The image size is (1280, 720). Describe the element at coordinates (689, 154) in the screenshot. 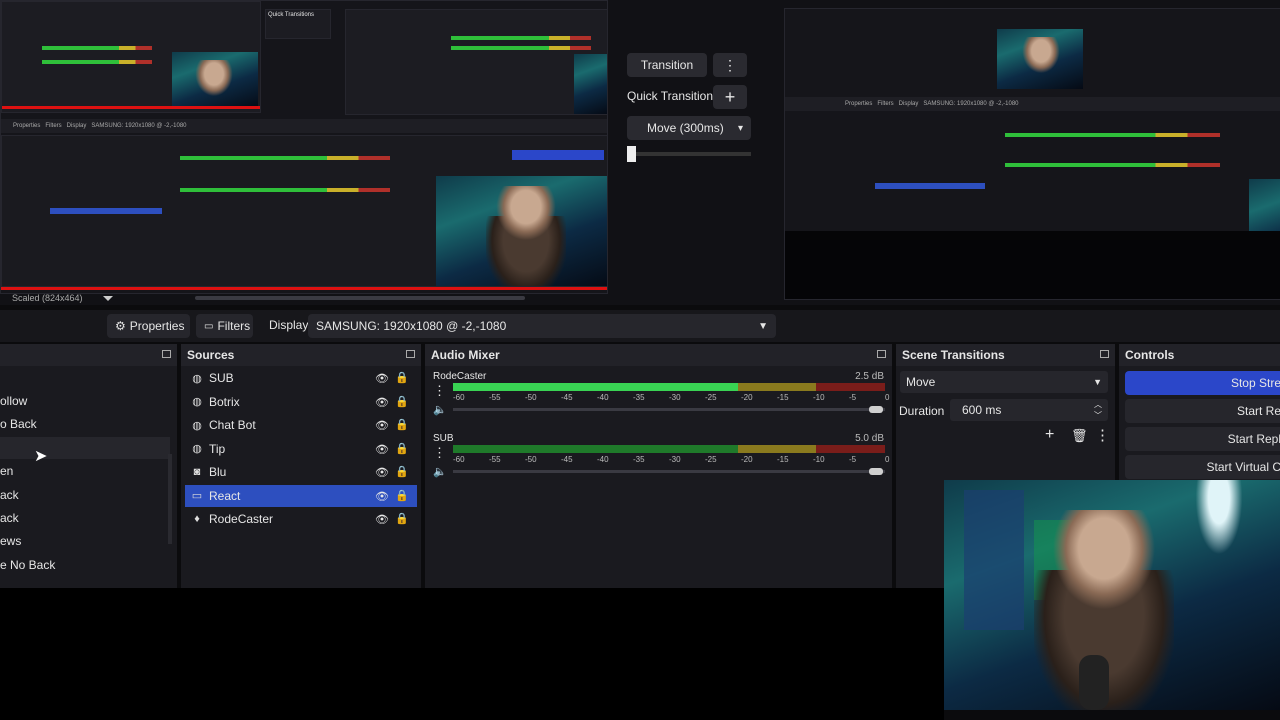

I see `transition-slider-track` at that location.